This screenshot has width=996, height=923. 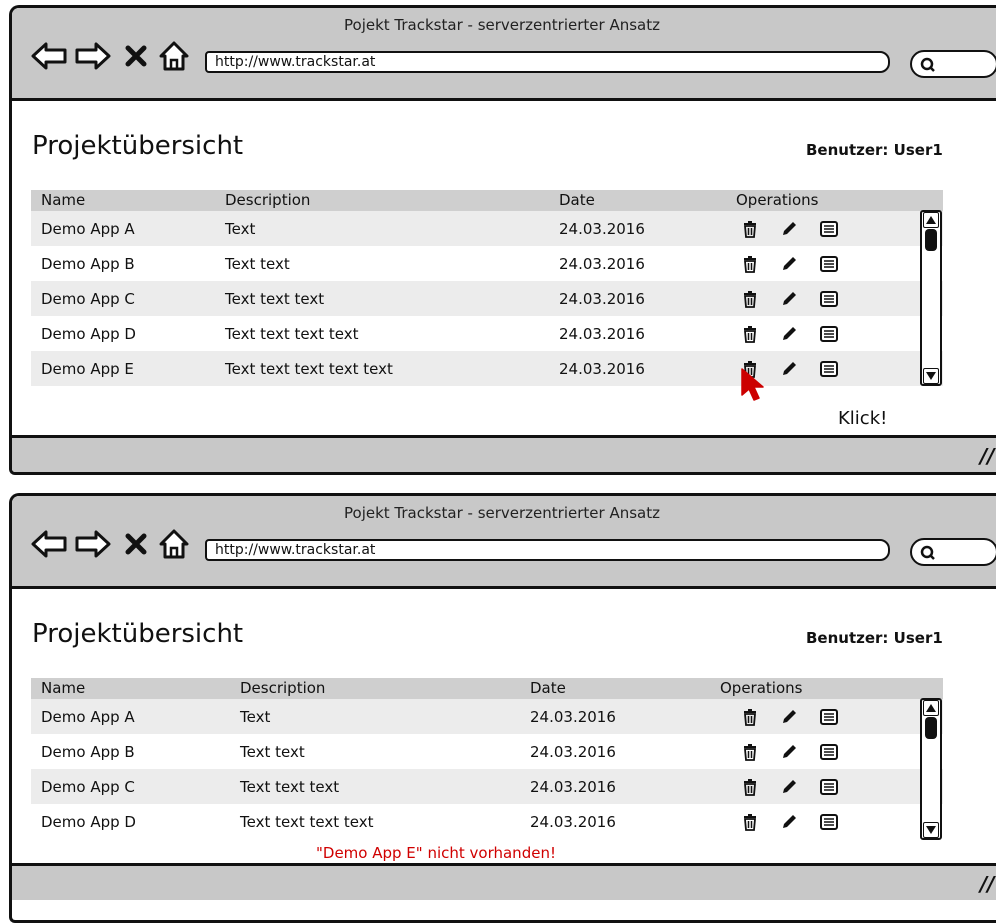 I want to click on cell-name: Demo App E, so click(x=87, y=368).